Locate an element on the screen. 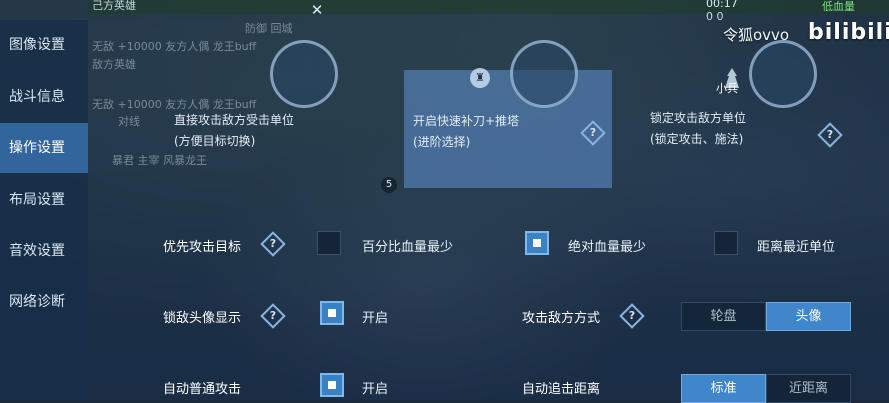  target-mode-card-lasthit: 开启快速补刀+推塔 (进阶选择) ? is located at coordinates (508, 114).